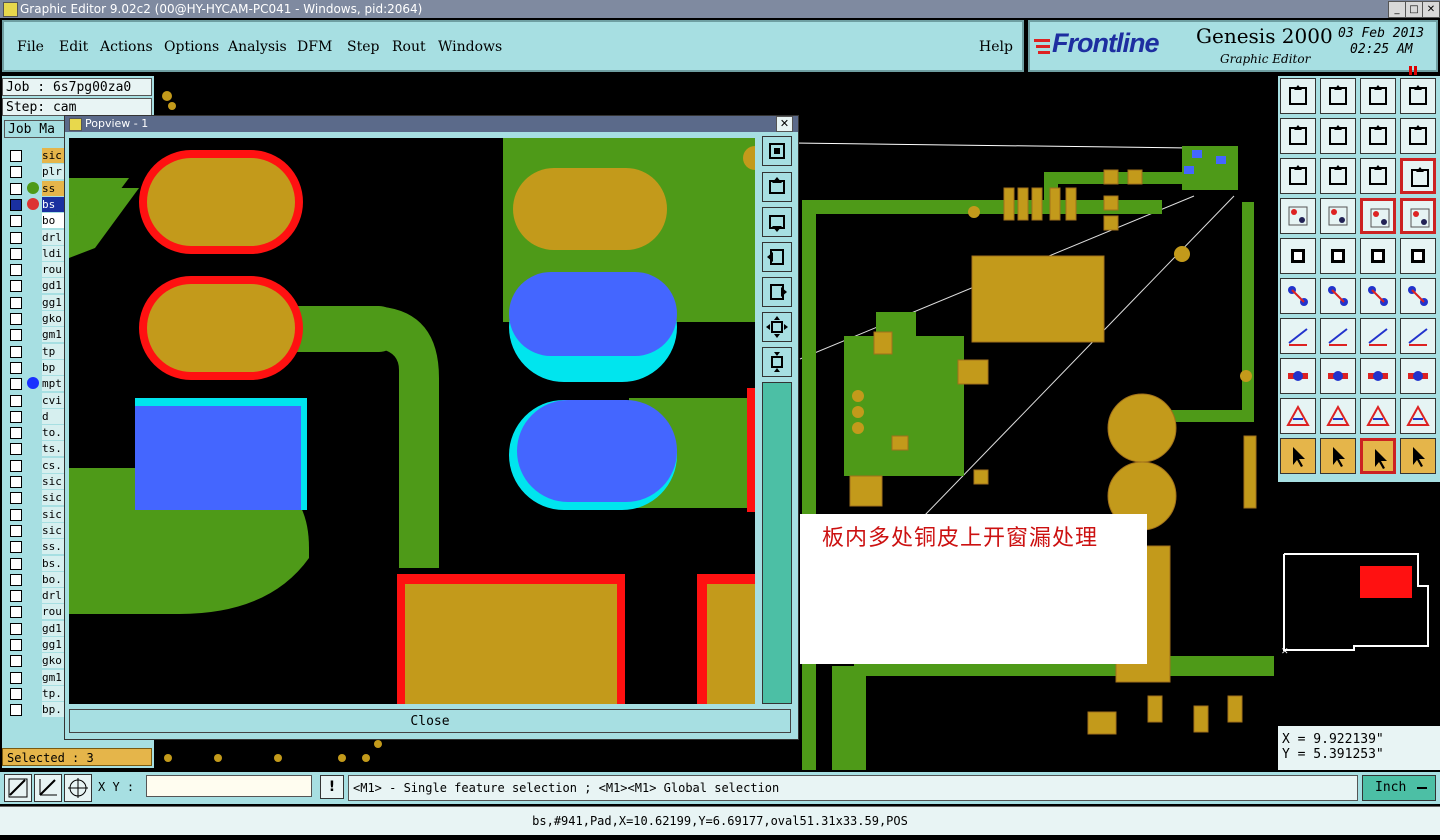 This screenshot has height=840, width=1440. I want to click on popview-scrollbar, so click(777, 543).